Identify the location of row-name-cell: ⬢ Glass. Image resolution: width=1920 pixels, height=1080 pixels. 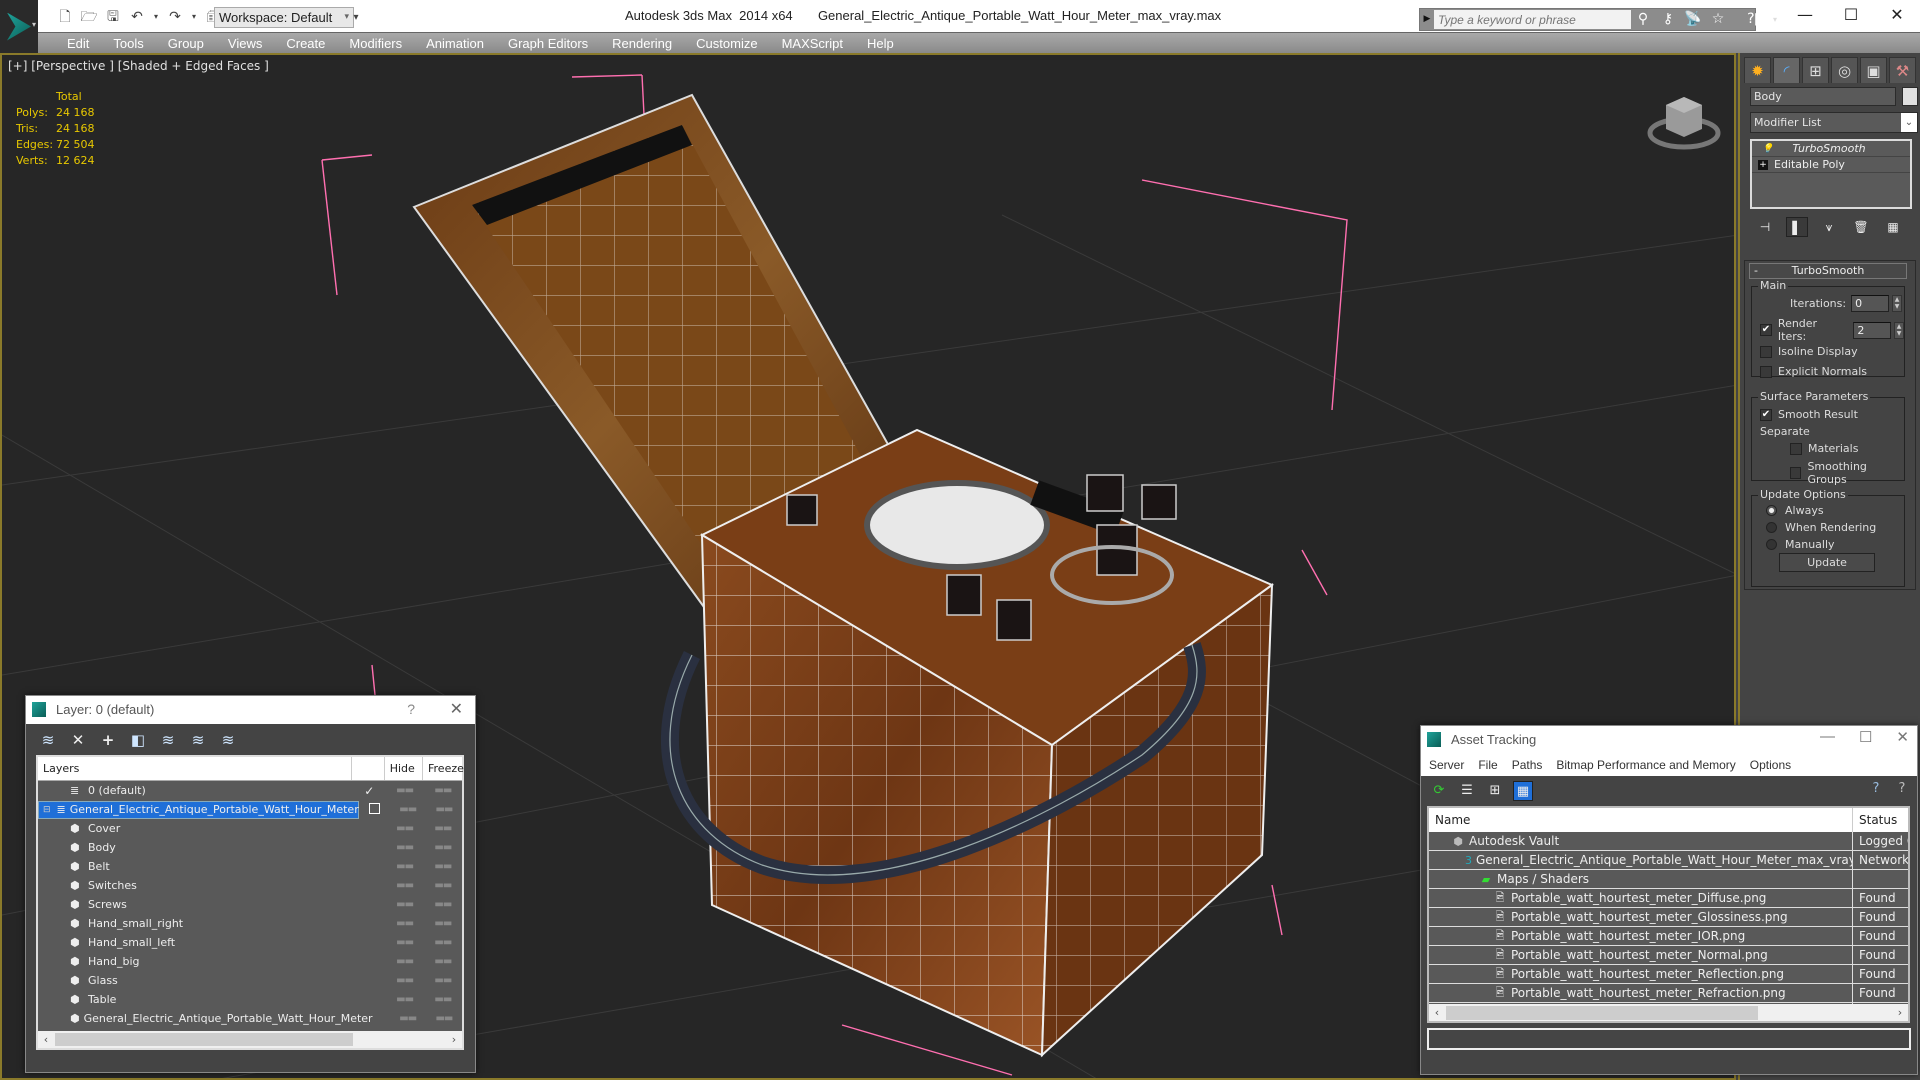
(195, 981).